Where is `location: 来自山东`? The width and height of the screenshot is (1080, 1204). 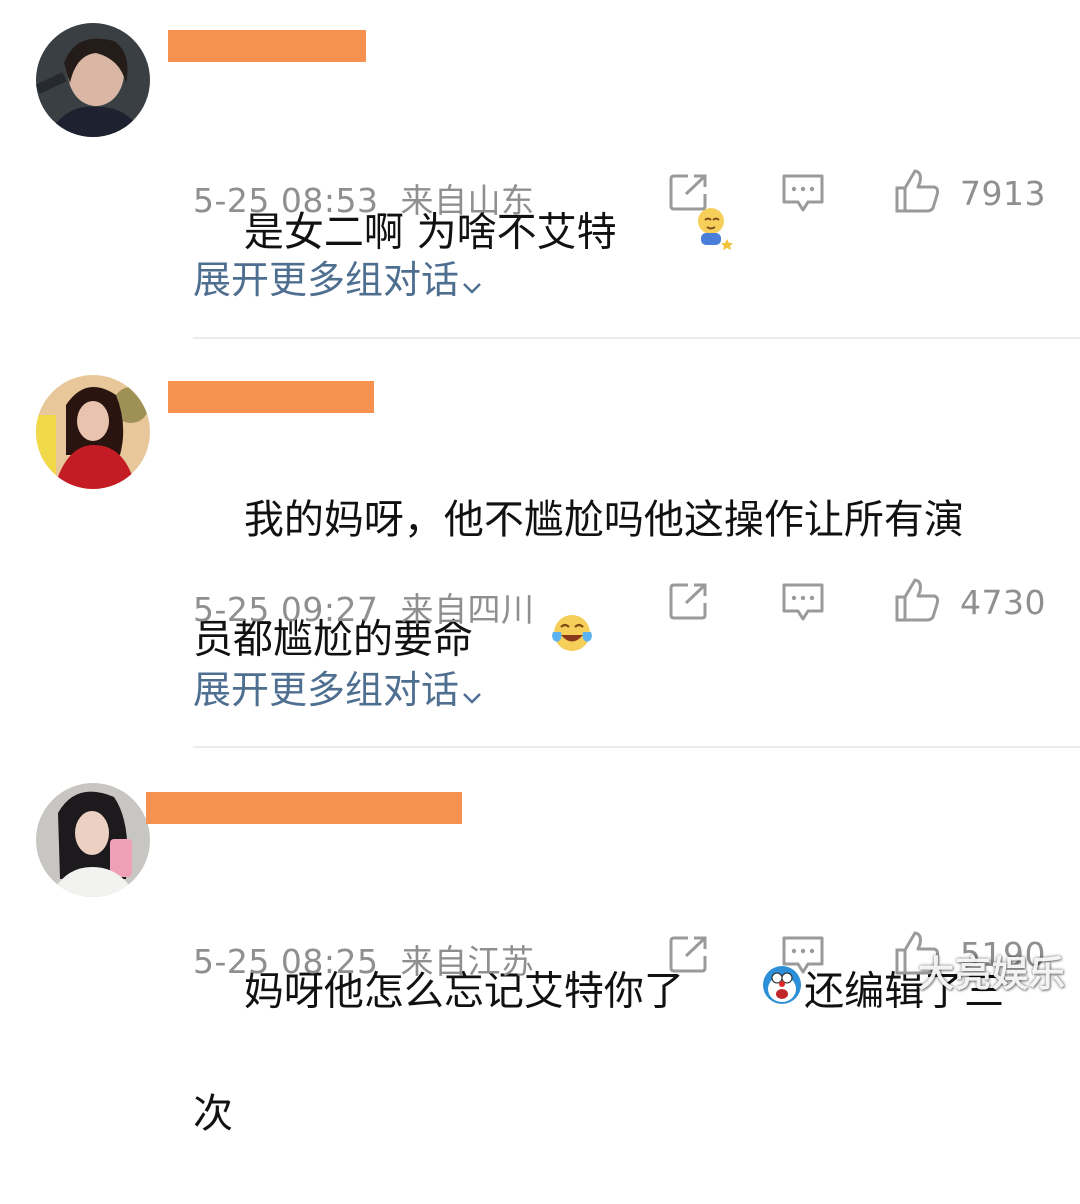 location: 来自山东 is located at coordinates (467, 200).